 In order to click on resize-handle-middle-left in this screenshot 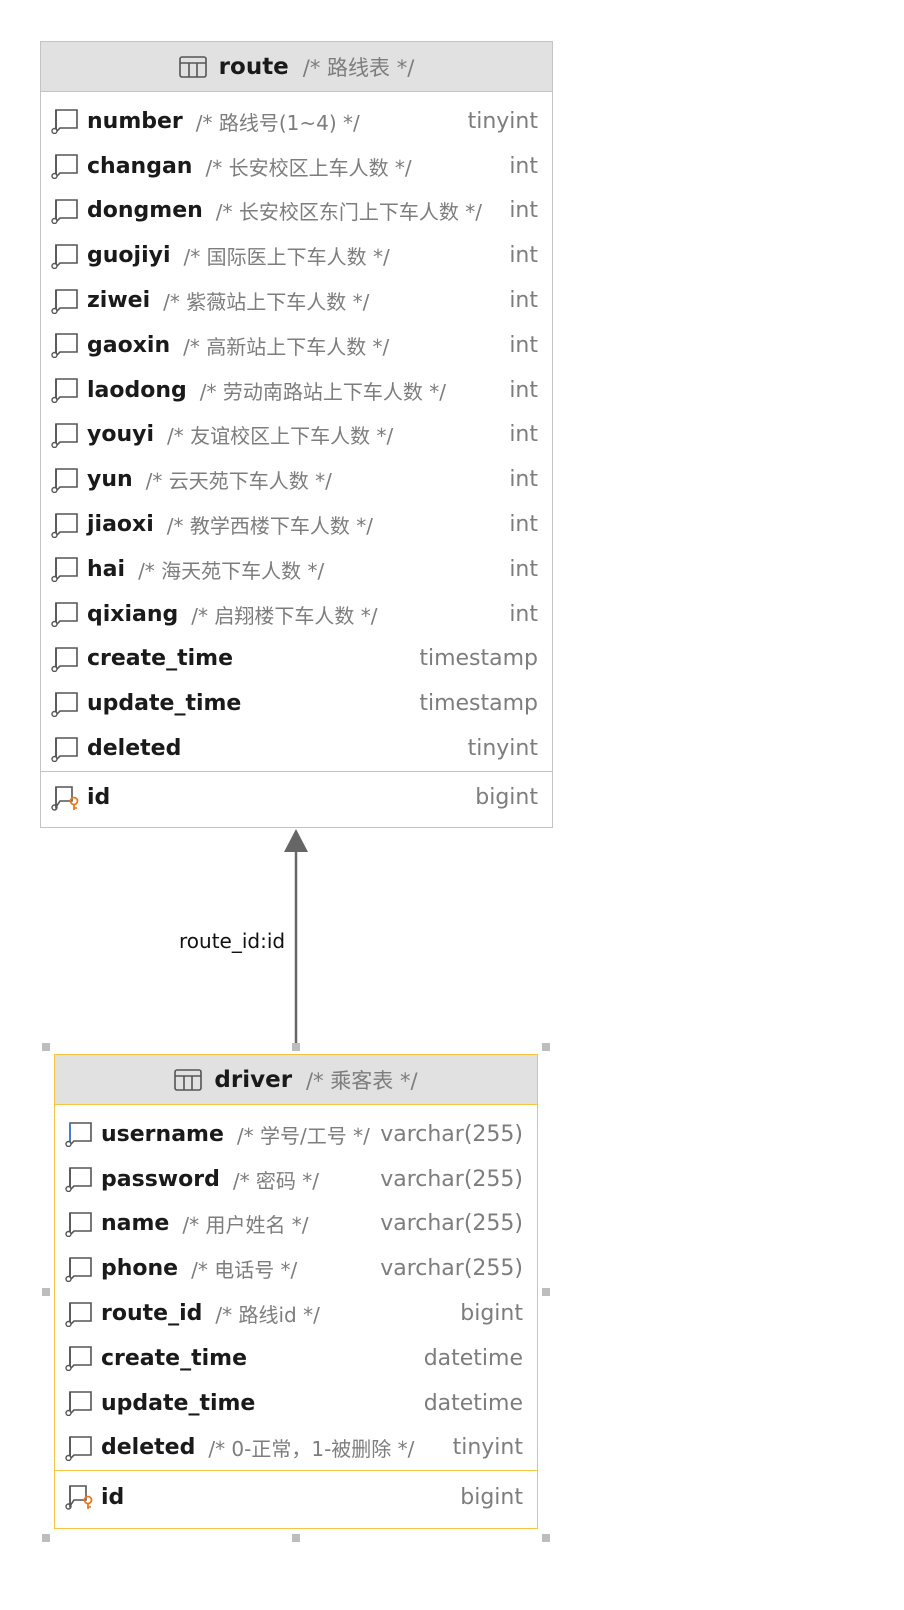, I will do `click(46, 1292)`.